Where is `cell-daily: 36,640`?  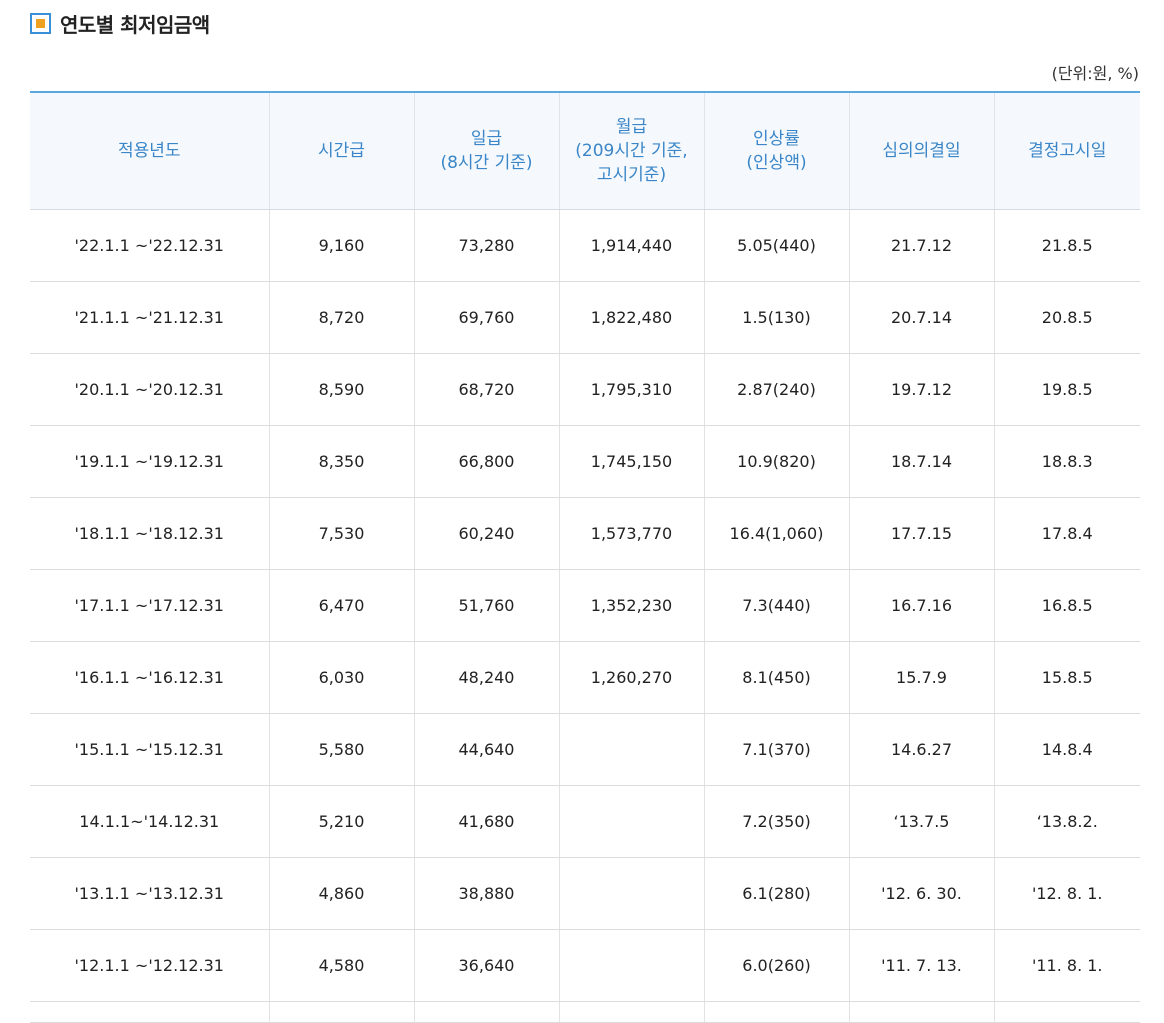
cell-daily: 36,640 is located at coordinates (487, 965).